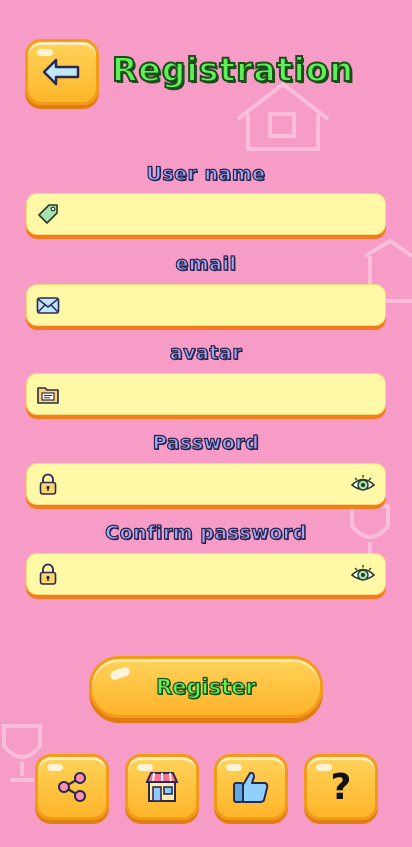  I want to click on register-button: Register, so click(206, 687).